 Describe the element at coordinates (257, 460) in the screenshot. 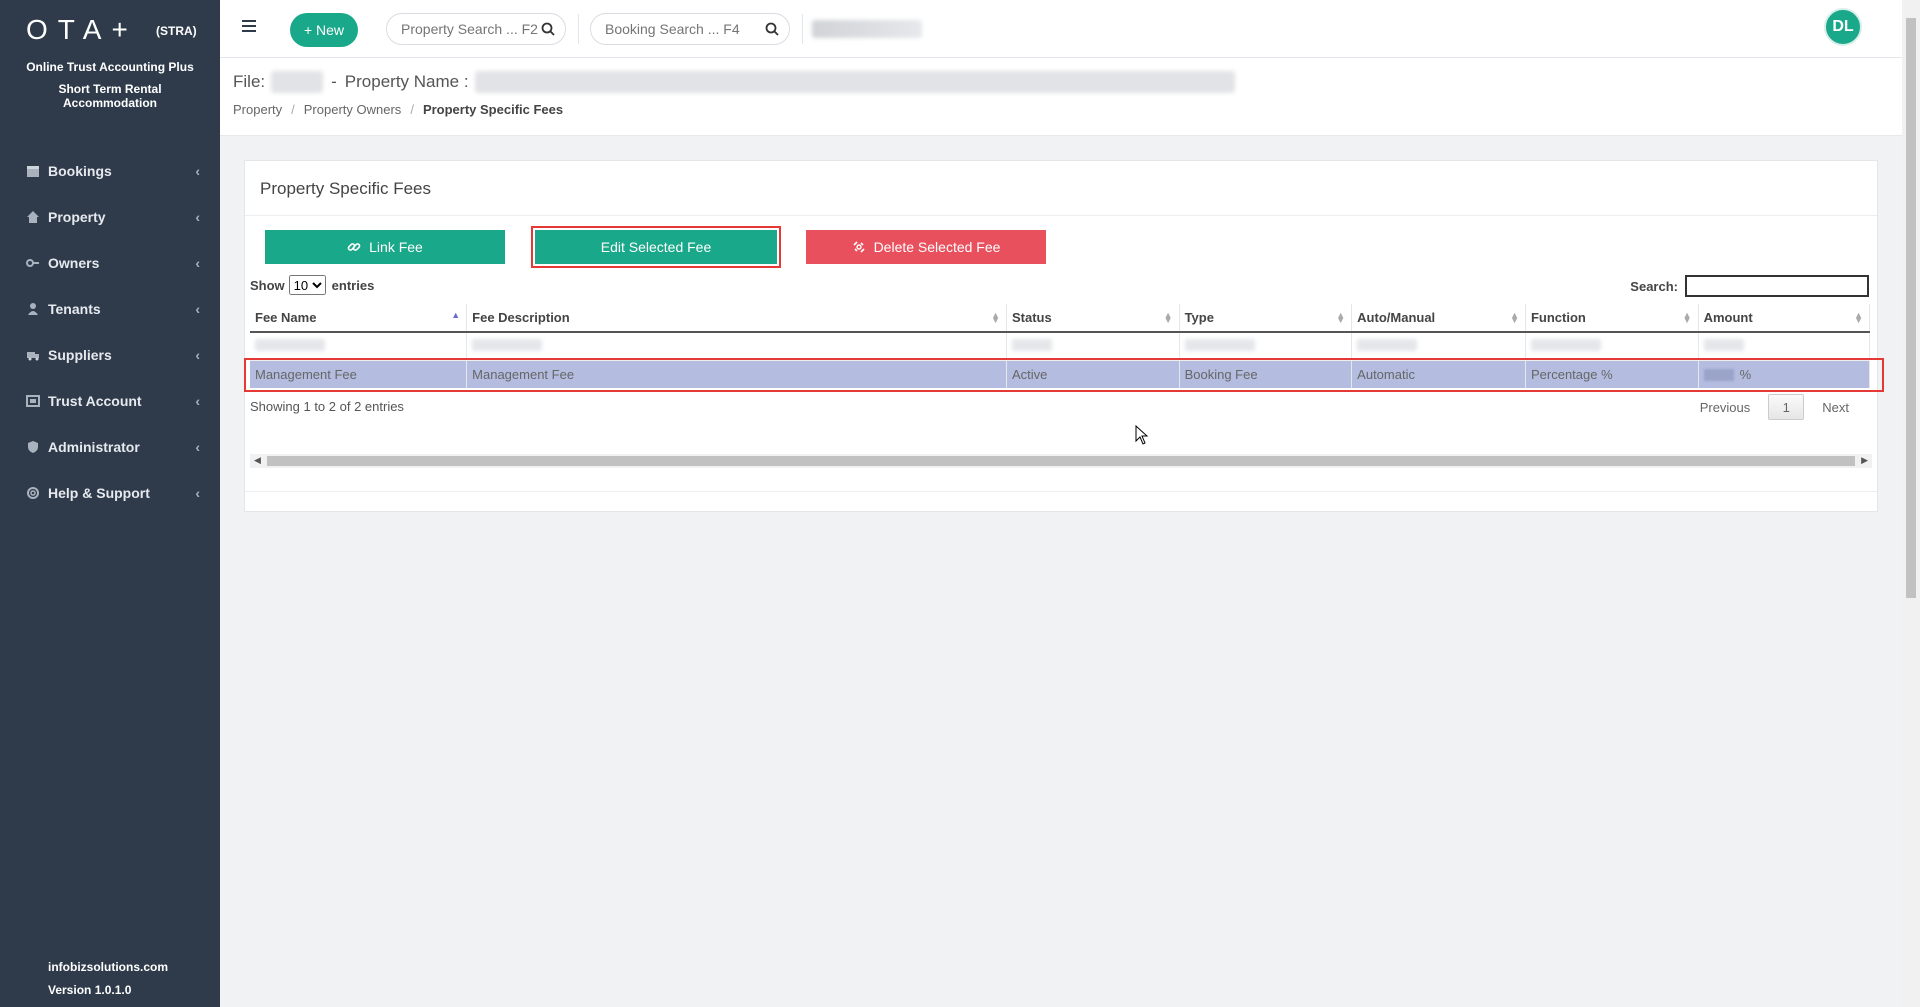

I see `scroll-left-icon: ◀` at that location.